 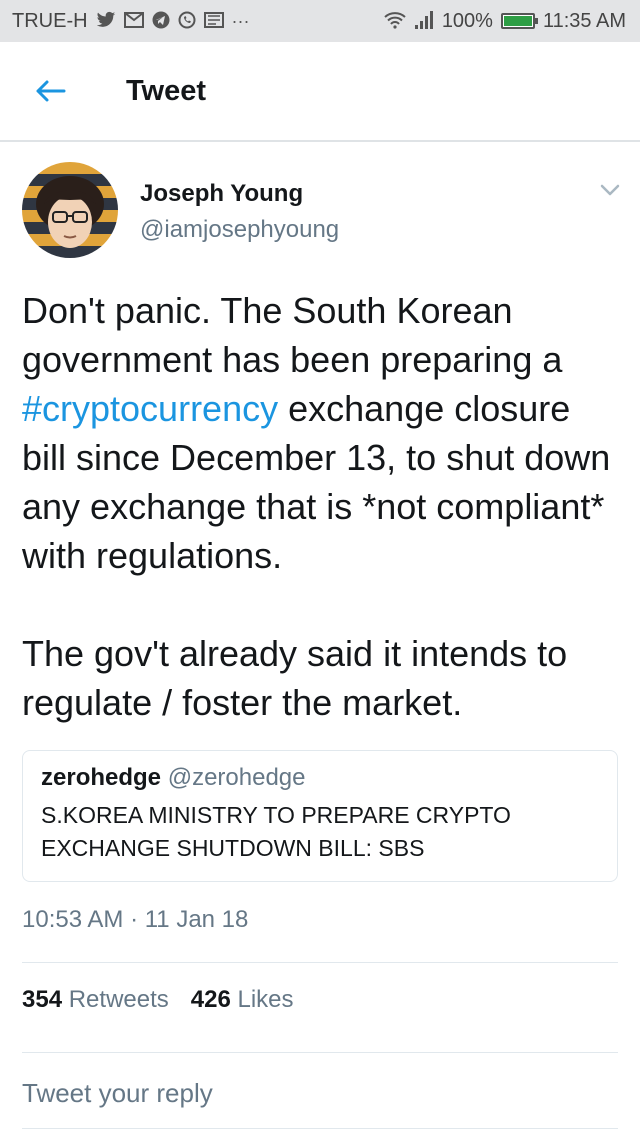 What do you see at coordinates (101, 777) in the screenshot?
I see `quoted-author-name: zerohedge` at bounding box center [101, 777].